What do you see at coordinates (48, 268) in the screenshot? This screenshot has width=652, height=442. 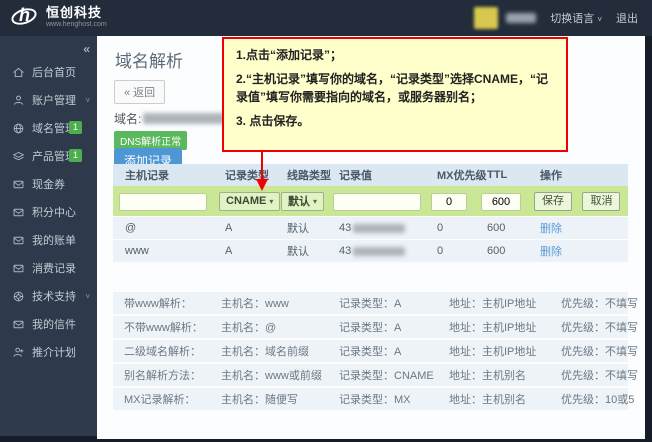 I see `sidebar-item-spending: 消费记录` at bounding box center [48, 268].